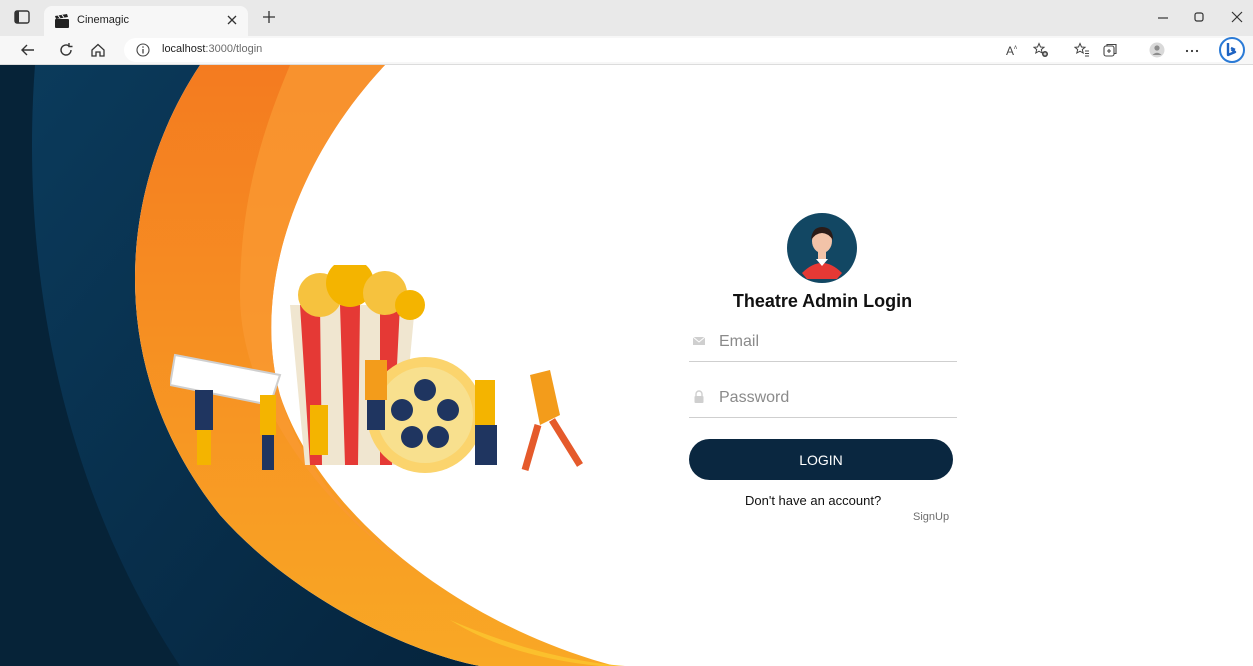  I want to click on no-account-text: Don't have an account?, so click(813, 500).